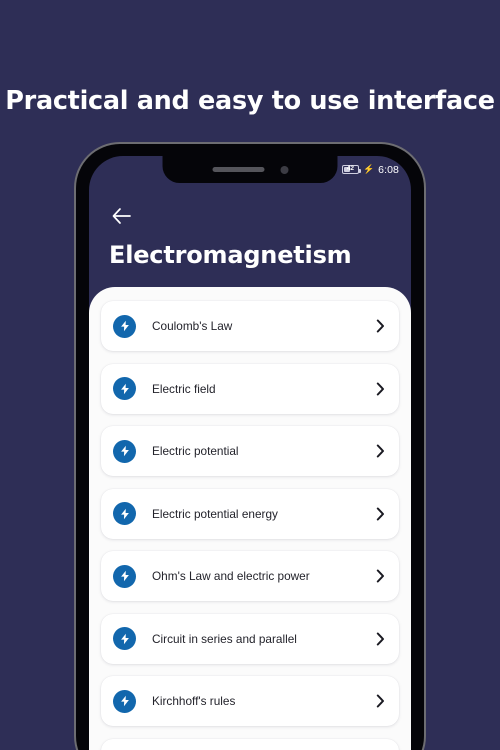 The image size is (500, 750). Describe the element at coordinates (376, 169) in the screenshot. I see `status-bar: 42 ⚡ 6:08` at that location.